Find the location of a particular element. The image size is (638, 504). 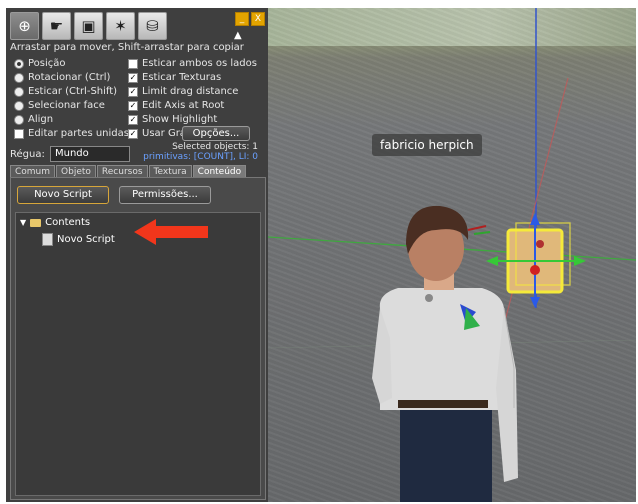

limit-drag-checkbox: ✓ Limit drag distance is located at coordinates (183, 91).